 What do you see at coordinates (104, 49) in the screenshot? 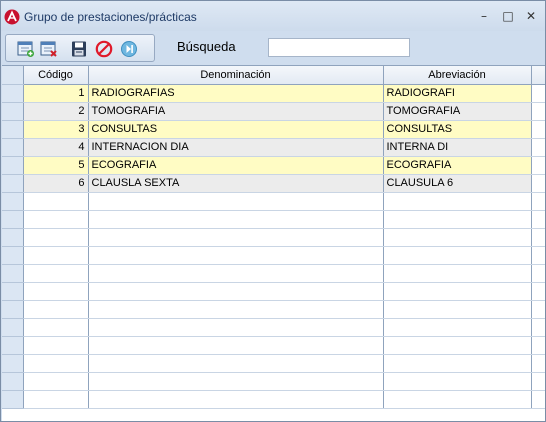
I see `cancel-icon` at bounding box center [104, 49].